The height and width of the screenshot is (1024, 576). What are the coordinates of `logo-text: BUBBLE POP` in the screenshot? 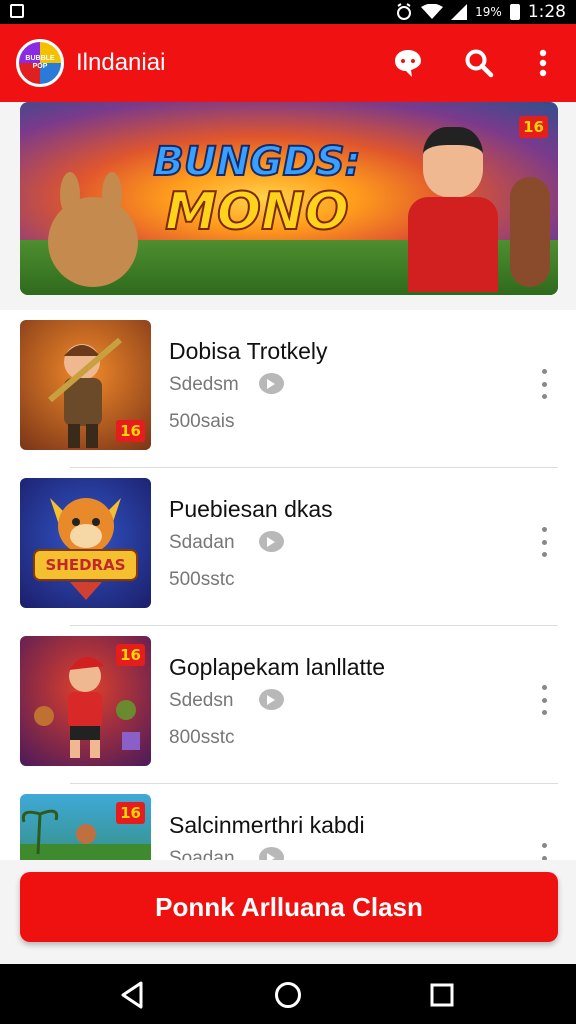 It's located at (40, 62).